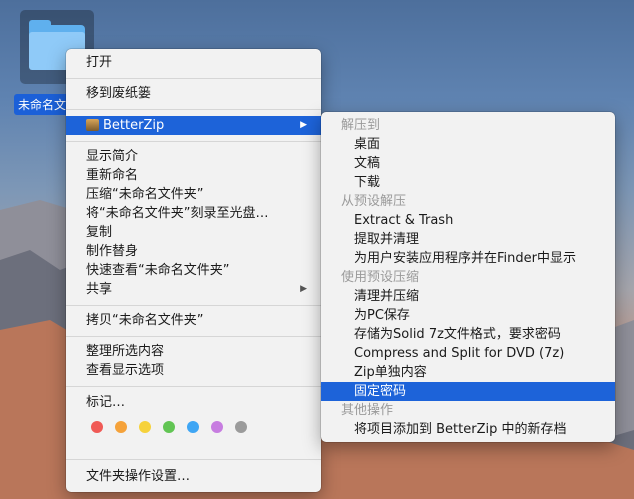 Image resolution: width=634 pixels, height=499 pixels. I want to click on menu-item-betterzip: BetterZip ▶, so click(193, 125).